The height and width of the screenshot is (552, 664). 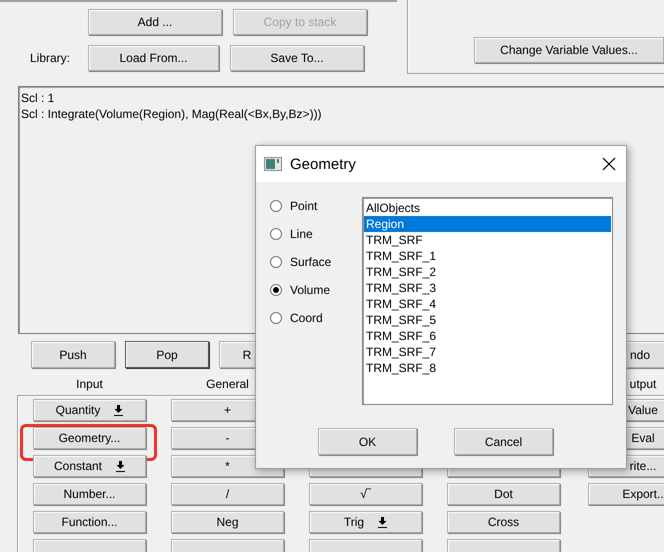 What do you see at coordinates (323, 164) in the screenshot?
I see `dialog-title: Geometry` at bounding box center [323, 164].